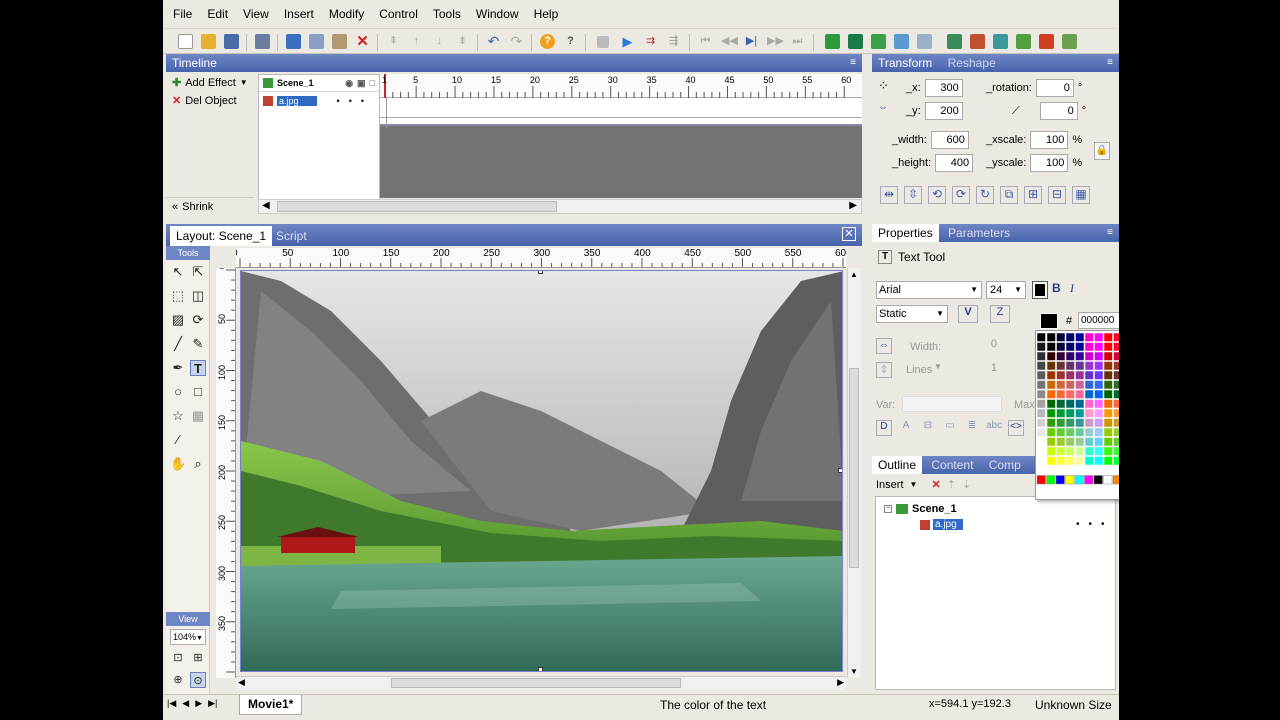  I want to click on scroll-thumb, so click(417, 206).